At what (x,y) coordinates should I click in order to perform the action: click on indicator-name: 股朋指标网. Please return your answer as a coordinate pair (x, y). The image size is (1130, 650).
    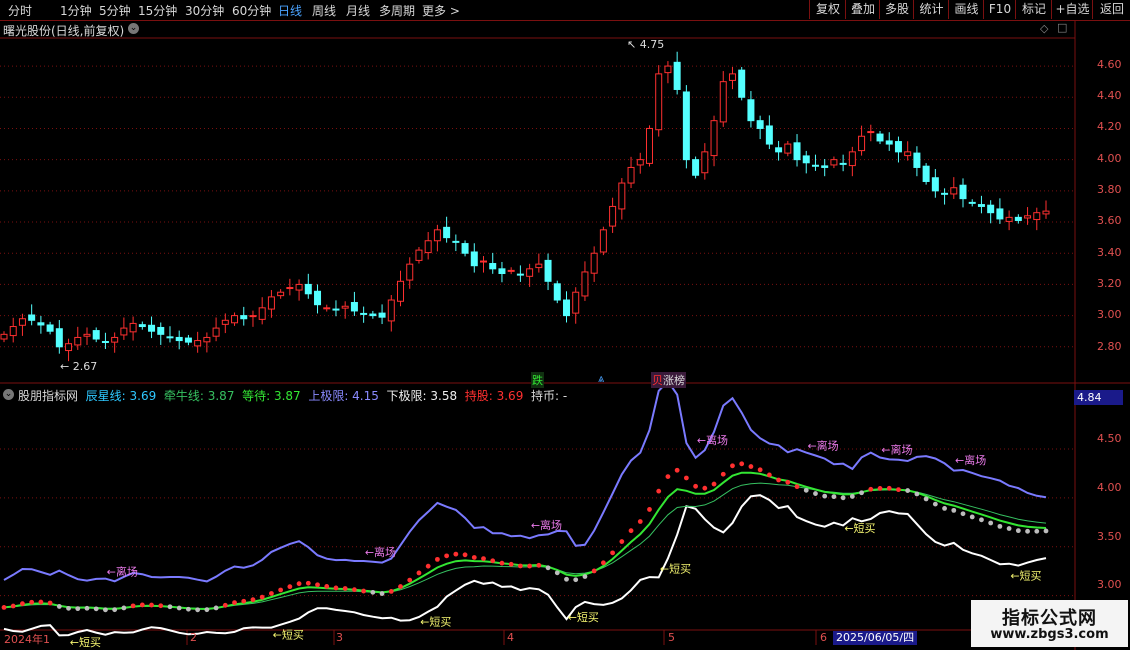
    Looking at the image, I should click on (48, 396).